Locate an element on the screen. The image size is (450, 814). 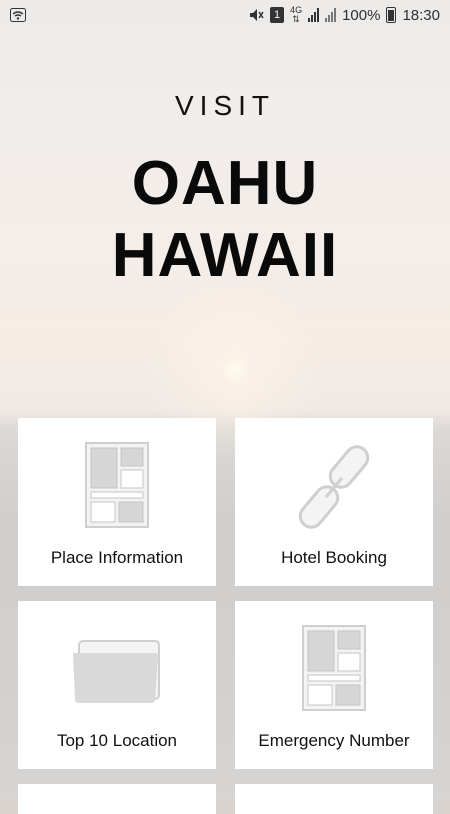
tile-label: Top 10 Location is located at coordinates (117, 740).